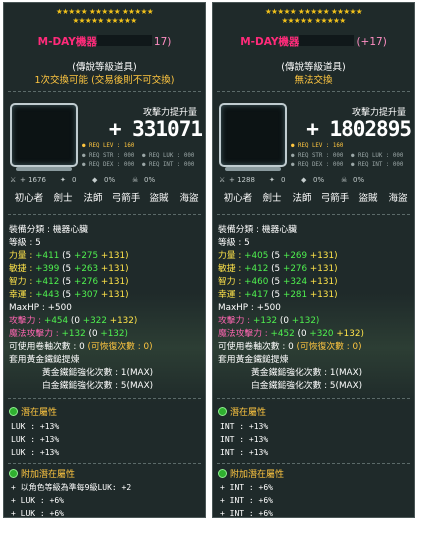 This screenshot has width=423, height=540. I want to click on stats-atk-base-text: (0, so click(75, 321).